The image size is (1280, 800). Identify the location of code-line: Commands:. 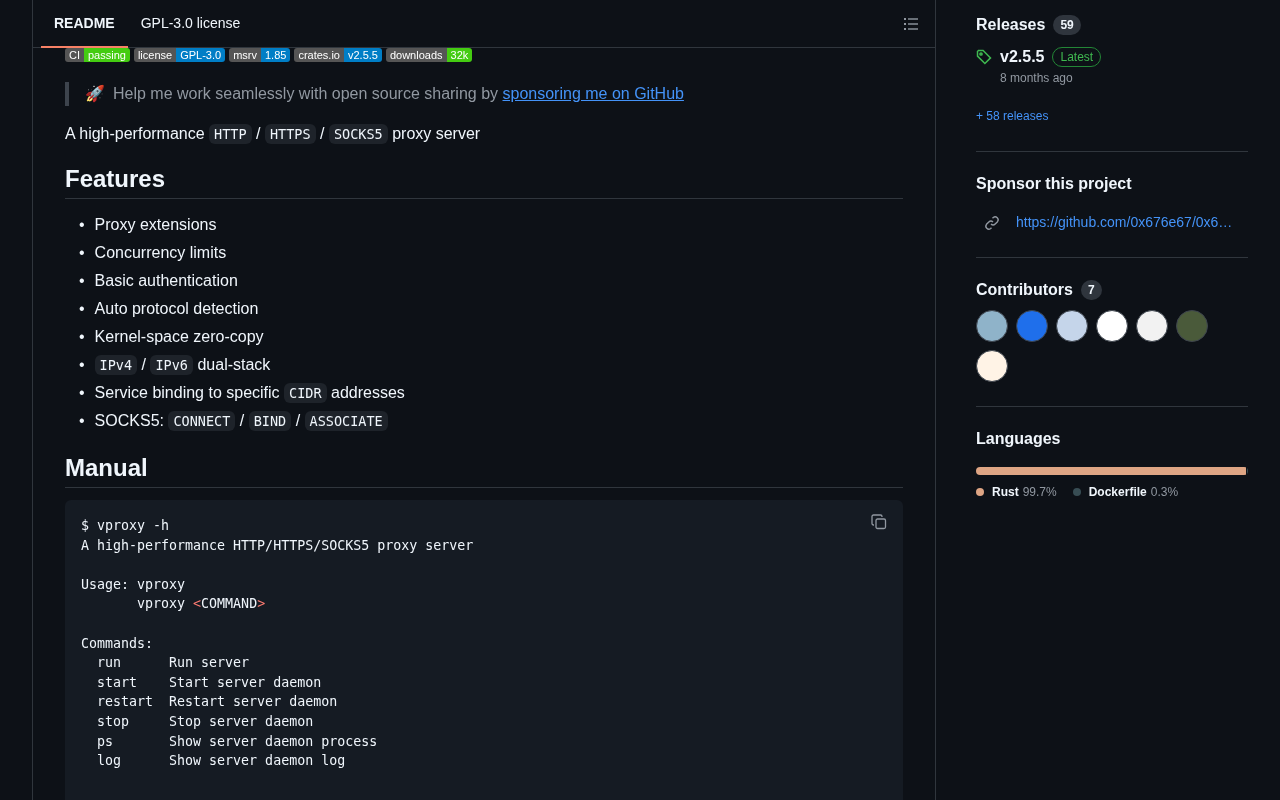
(117, 643).